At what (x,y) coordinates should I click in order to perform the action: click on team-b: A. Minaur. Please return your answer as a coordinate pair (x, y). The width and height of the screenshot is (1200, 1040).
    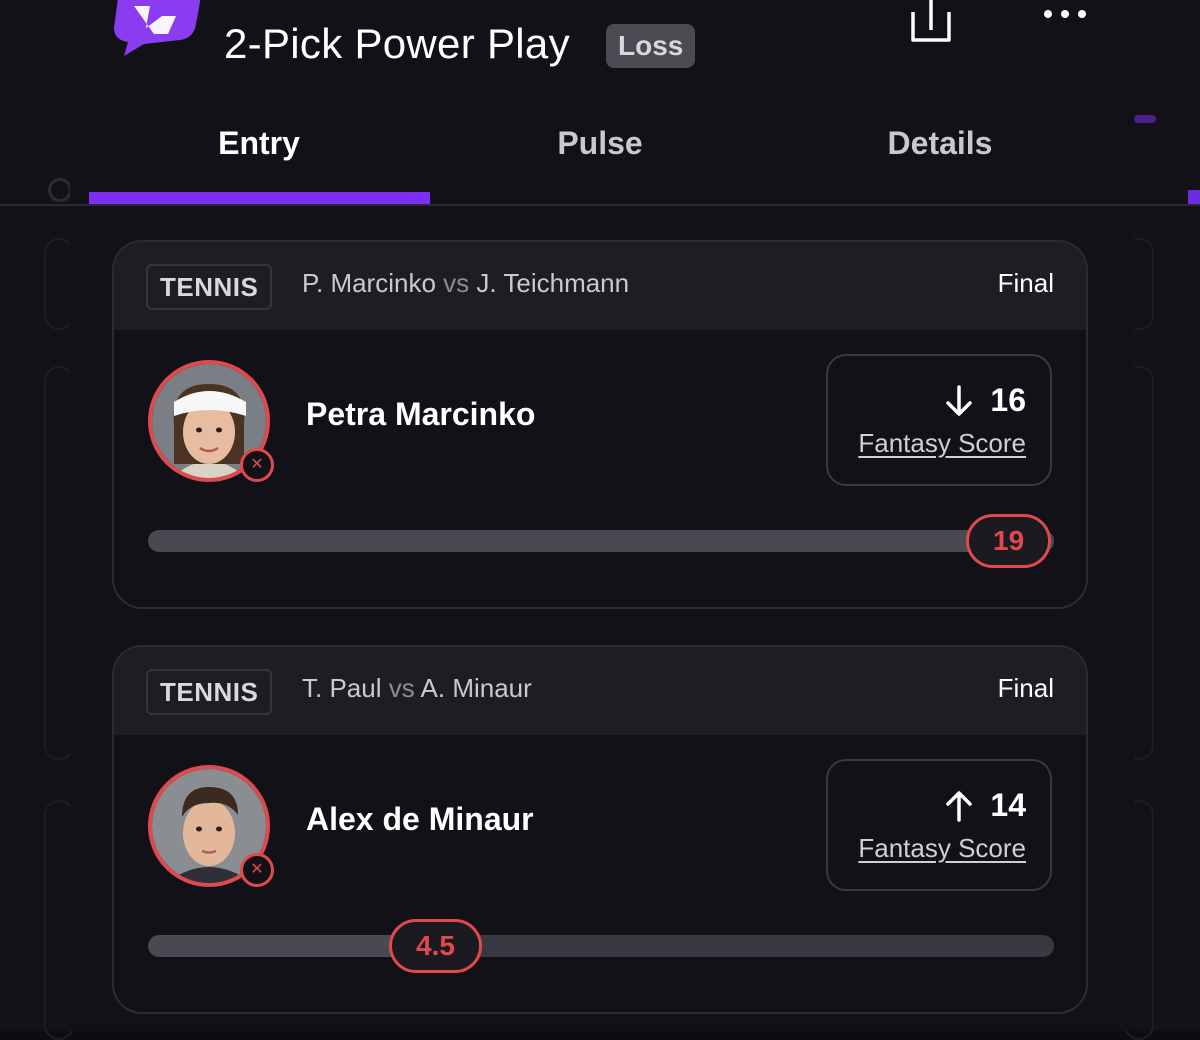
    Looking at the image, I should click on (476, 688).